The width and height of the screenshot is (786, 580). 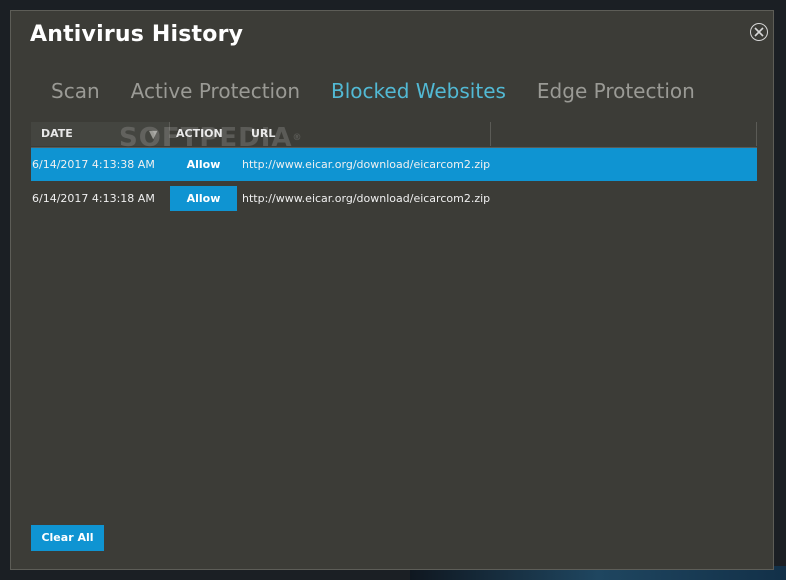 I want to click on close-button, so click(x=759, y=32).